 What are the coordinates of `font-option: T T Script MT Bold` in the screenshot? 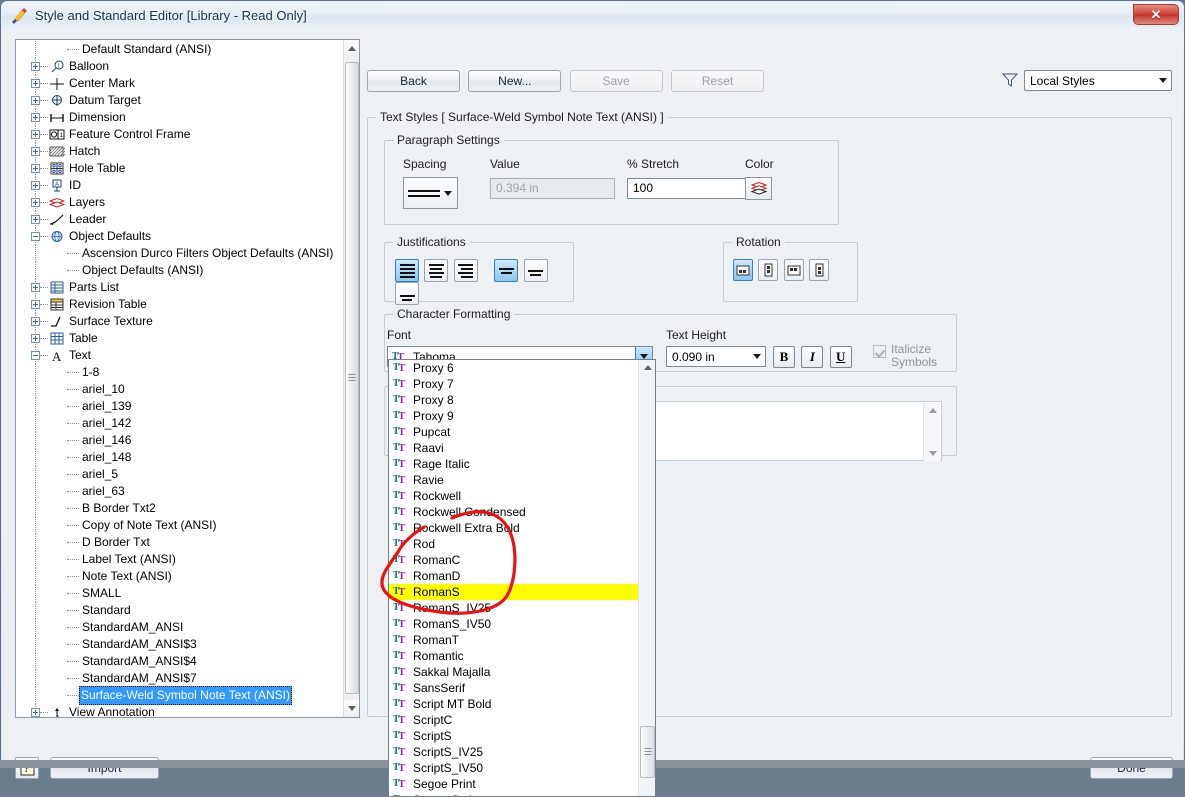 It's located at (514, 704).